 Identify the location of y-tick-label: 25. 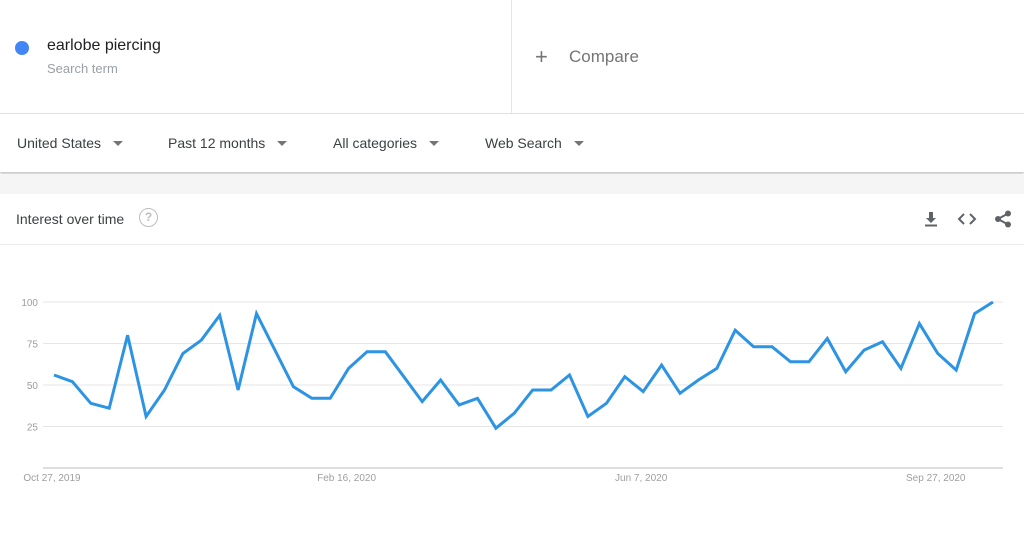
(33, 428).